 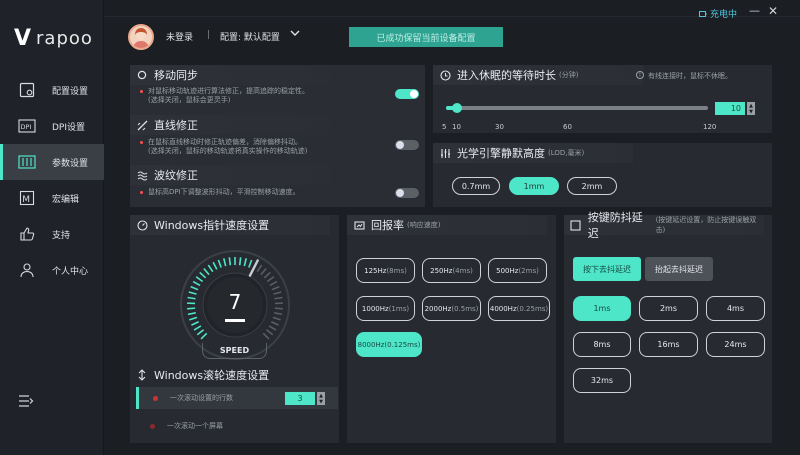 I want to click on polling-option-8000: 8000Hz (0.125ms), so click(x=389, y=344).